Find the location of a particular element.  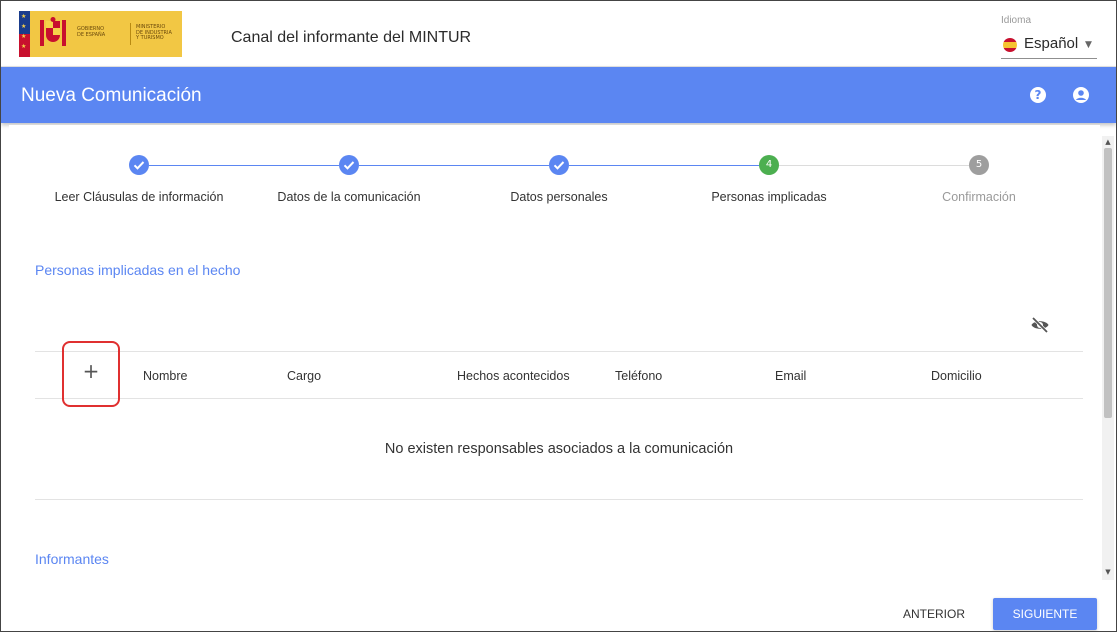

account-icon is located at coordinates (1081, 95).